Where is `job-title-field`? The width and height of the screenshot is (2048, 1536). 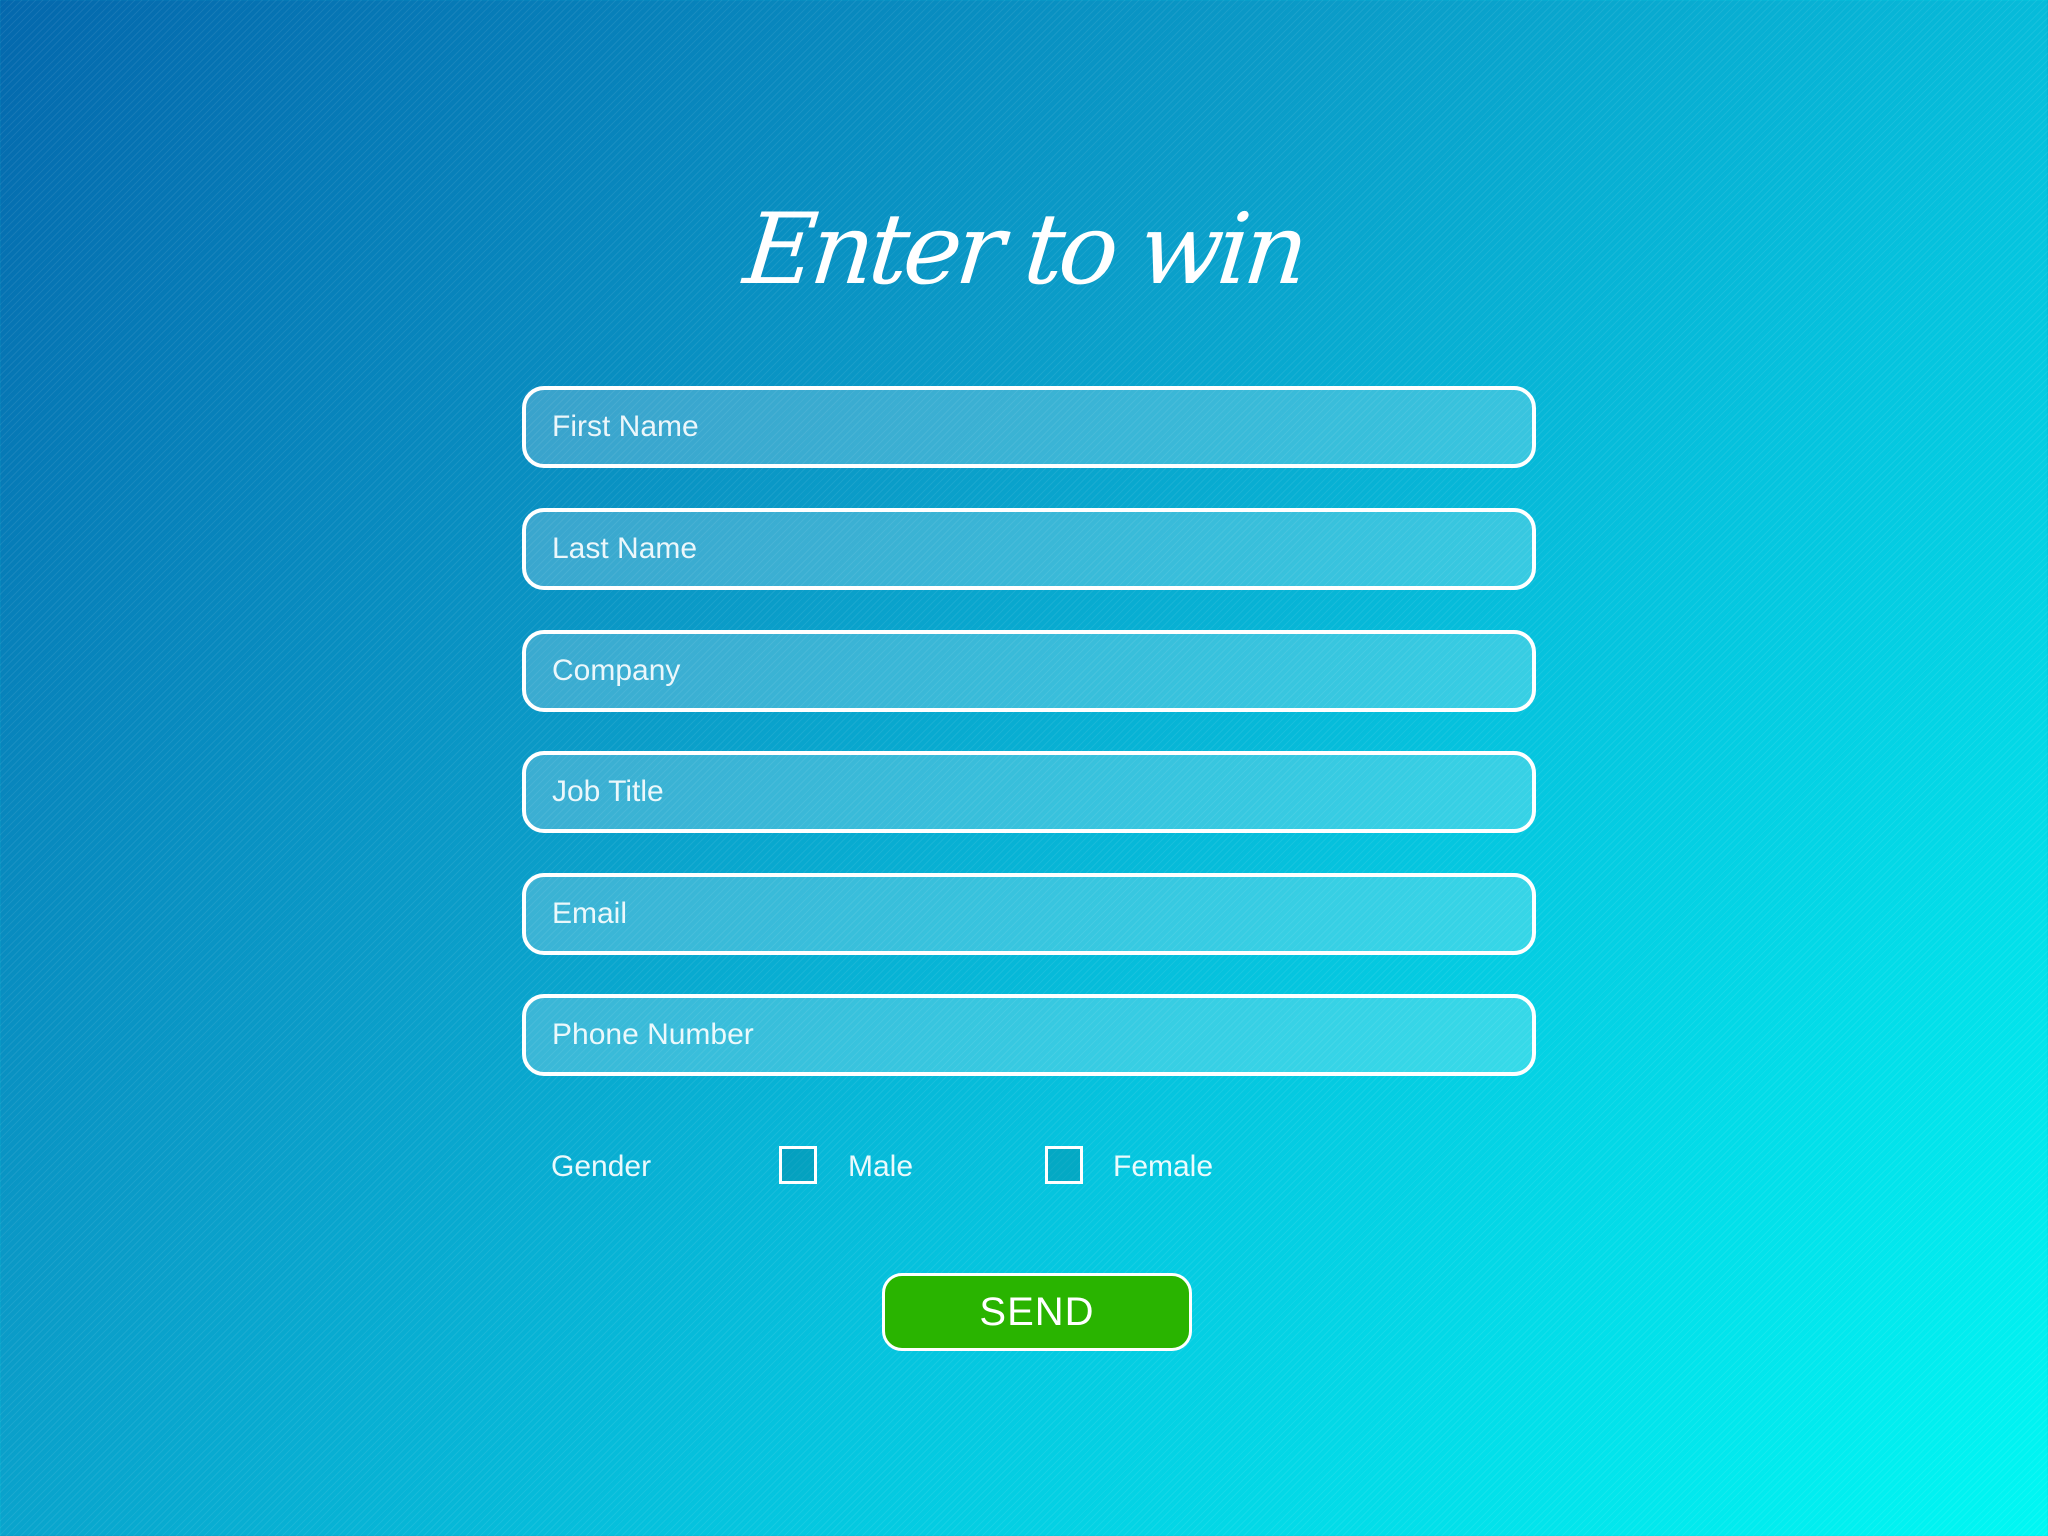
job-title-field is located at coordinates (1029, 792).